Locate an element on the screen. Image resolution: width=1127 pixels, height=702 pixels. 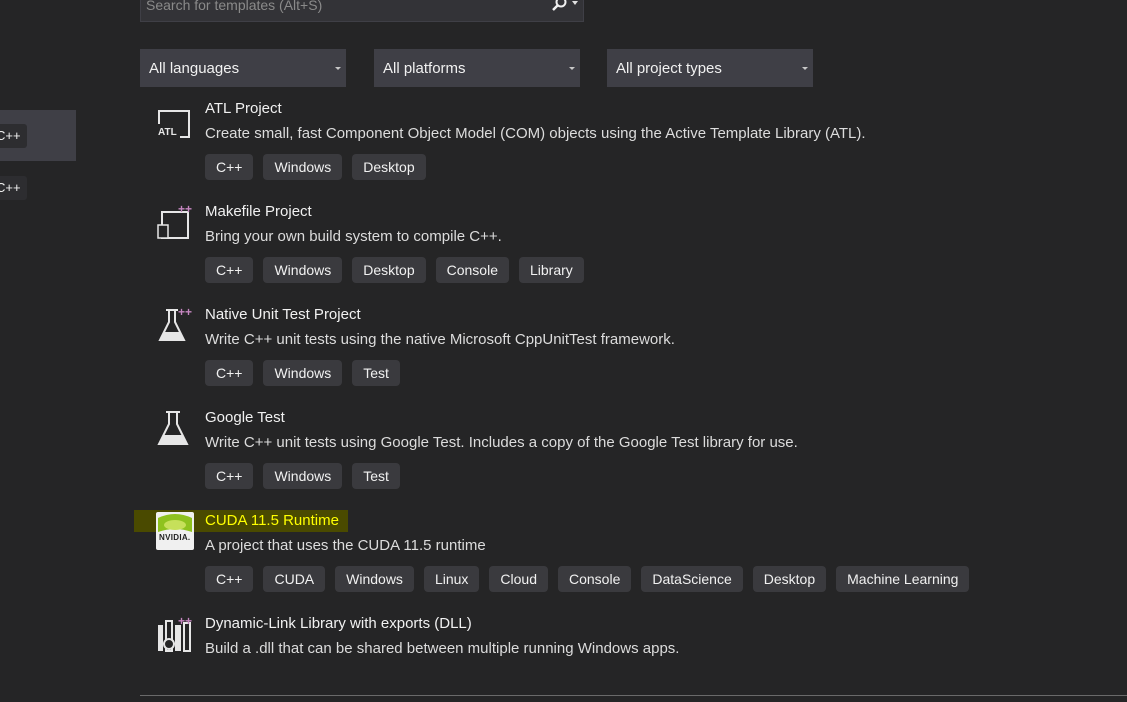
atl-project-icon: ATL is located at coordinates (173, 124).